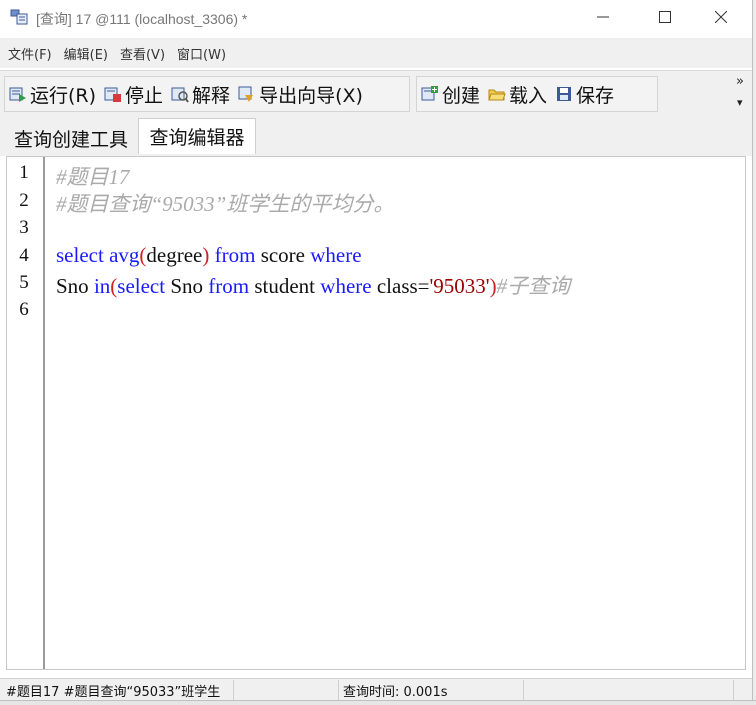 The width and height of the screenshot is (756, 705). I want to click on keyword-token: in, so click(102, 286).